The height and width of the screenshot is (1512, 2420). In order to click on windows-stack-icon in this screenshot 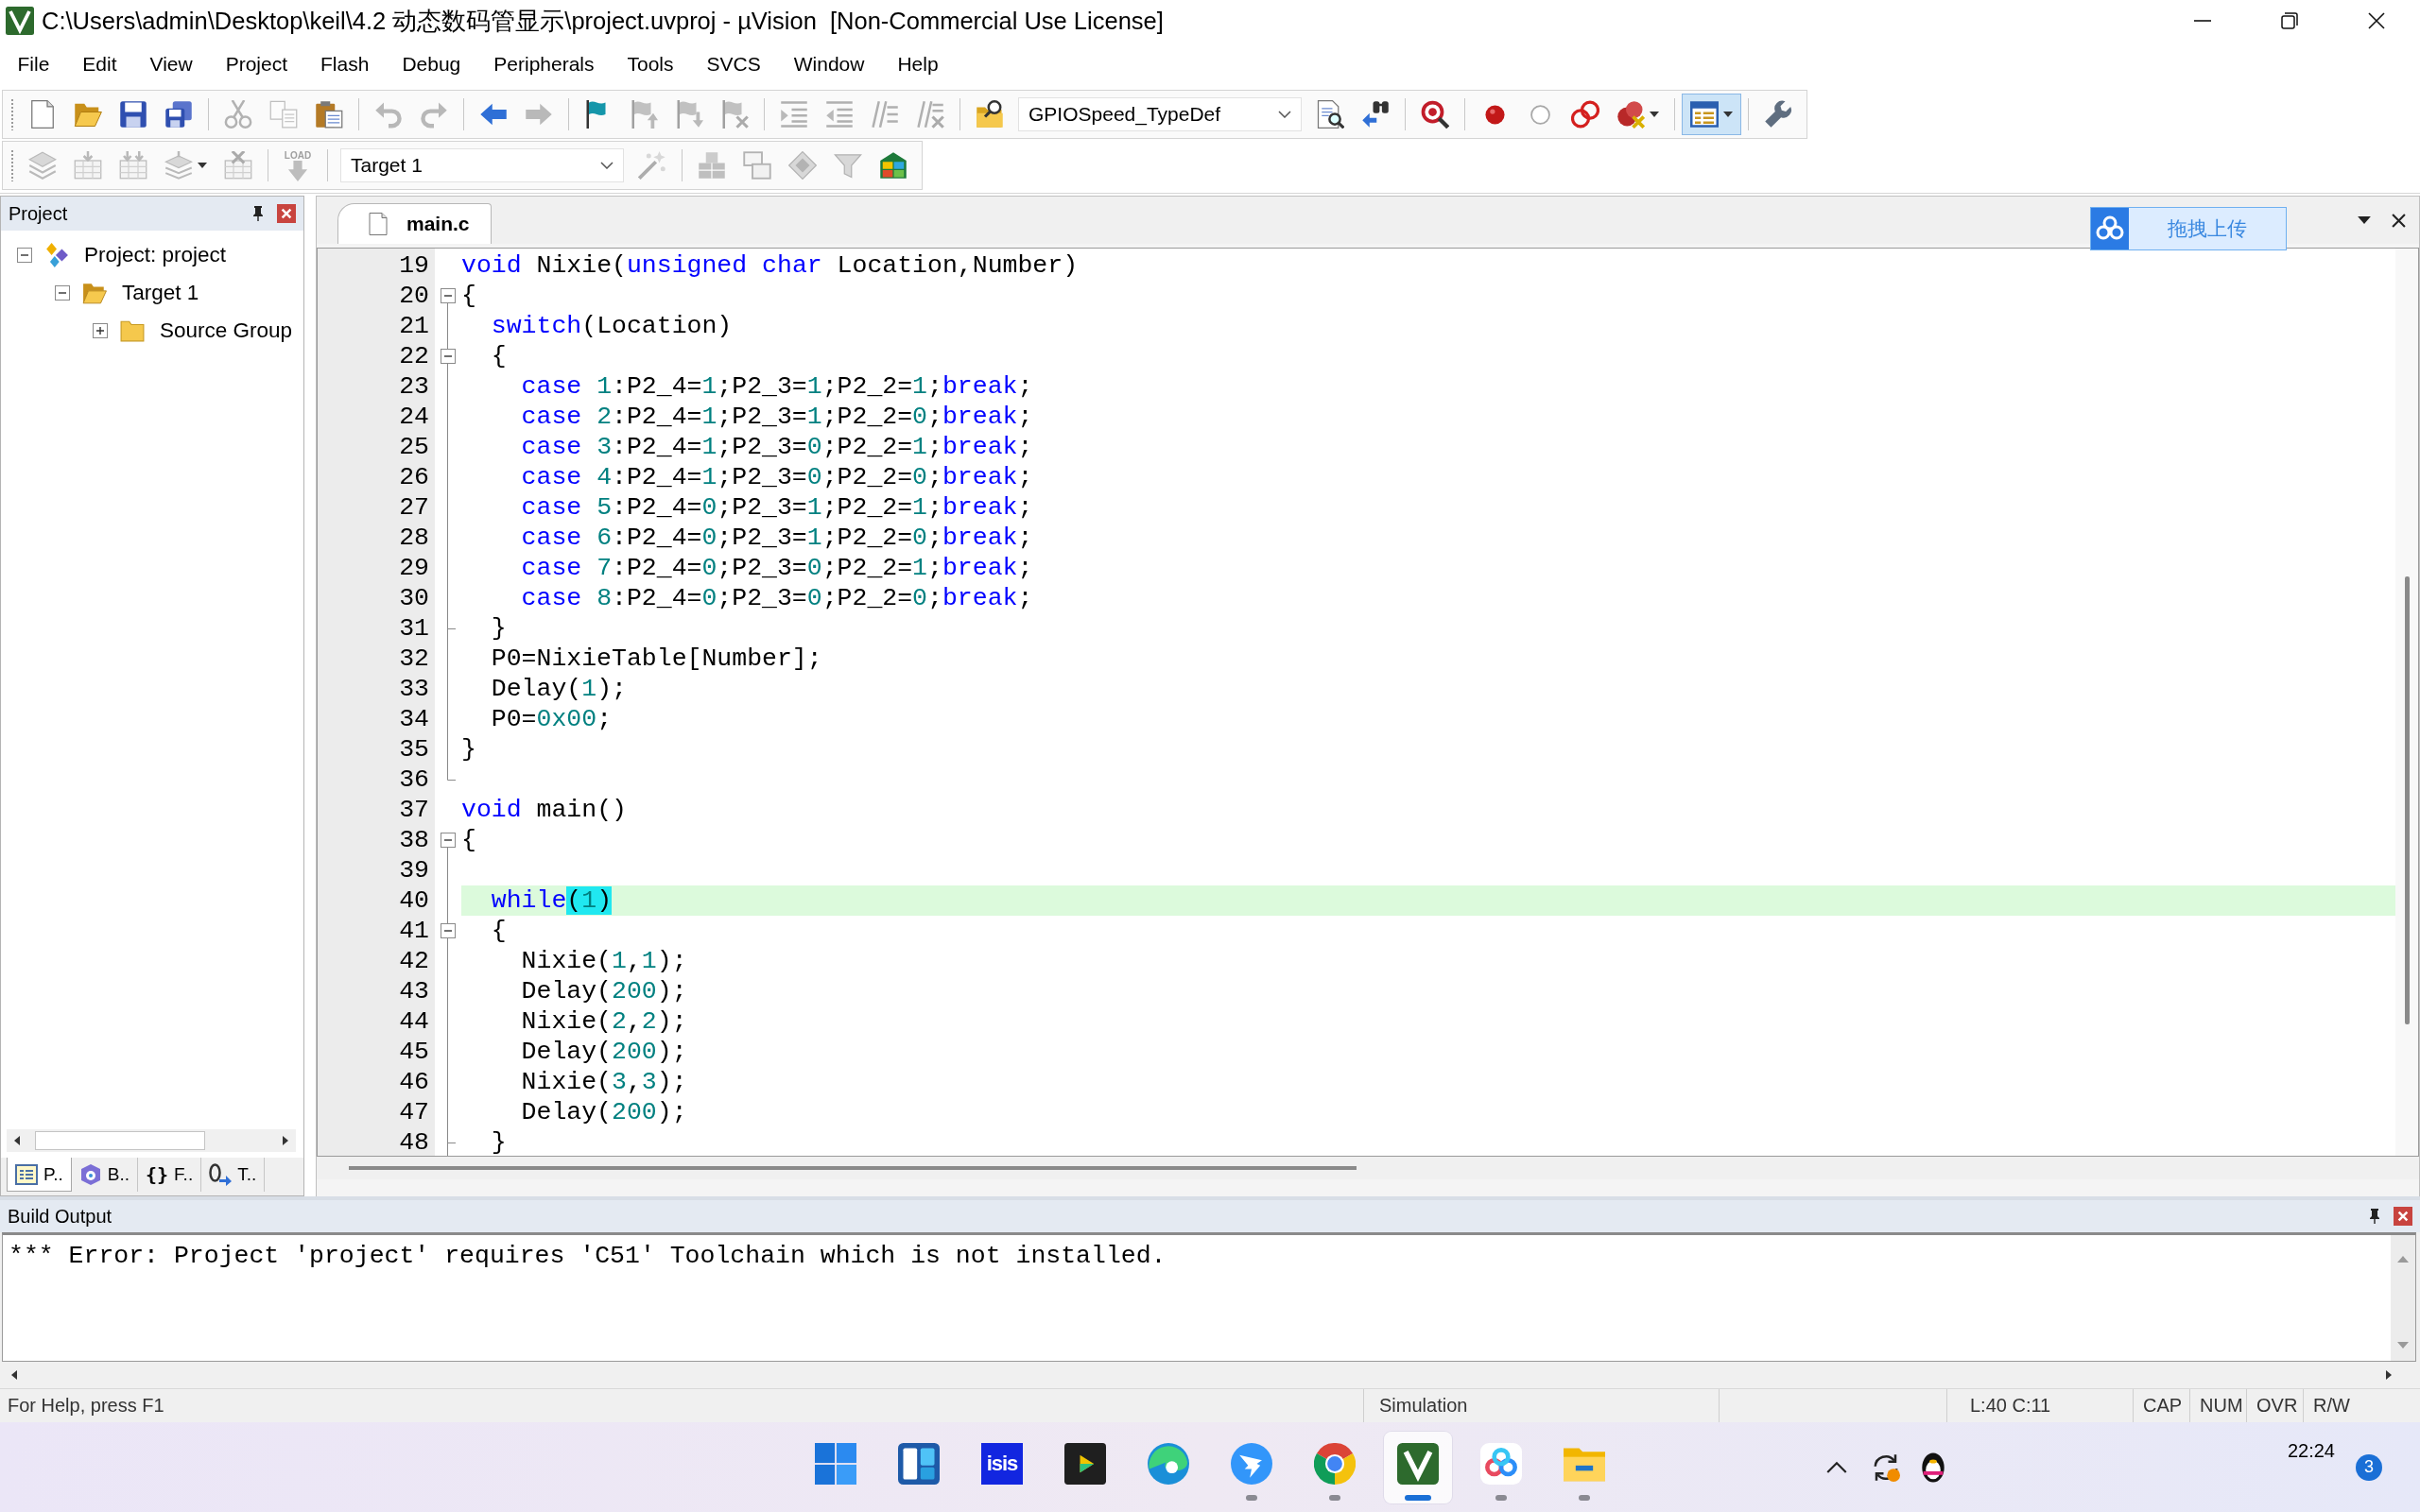, I will do `click(757, 165)`.